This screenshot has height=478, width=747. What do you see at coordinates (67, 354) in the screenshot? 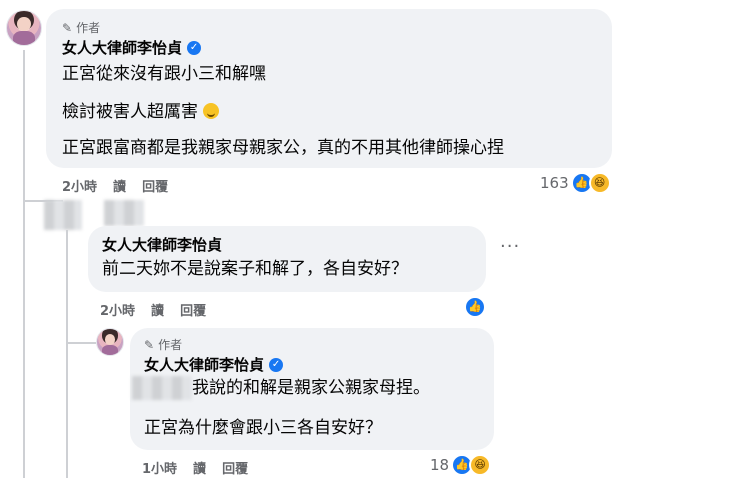
I see `thread-line-sub` at bounding box center [67, 354].